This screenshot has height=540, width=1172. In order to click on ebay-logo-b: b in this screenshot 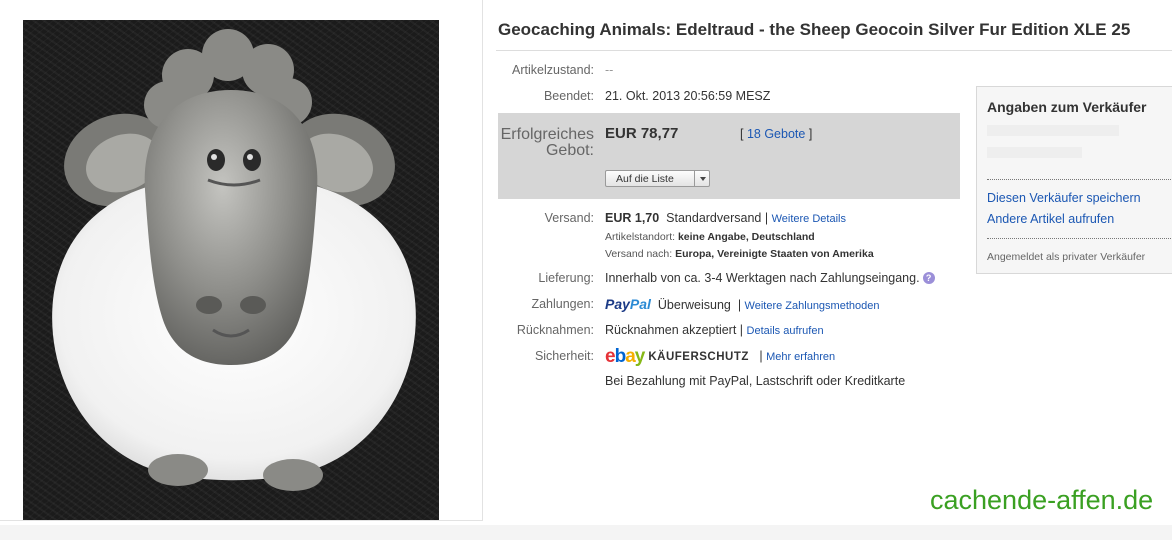, I will do `click(620, 356)`.